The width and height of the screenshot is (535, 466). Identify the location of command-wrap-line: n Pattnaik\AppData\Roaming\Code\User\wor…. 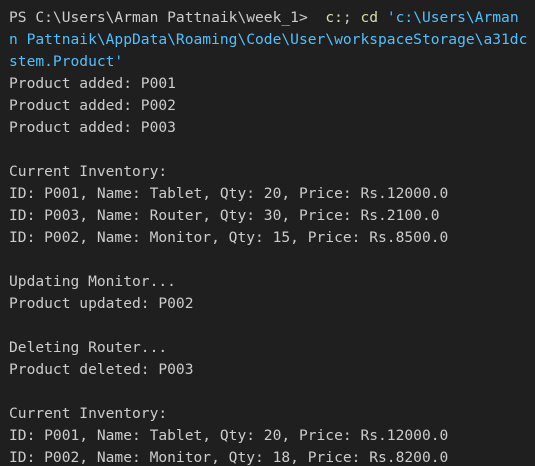
(268, 39).